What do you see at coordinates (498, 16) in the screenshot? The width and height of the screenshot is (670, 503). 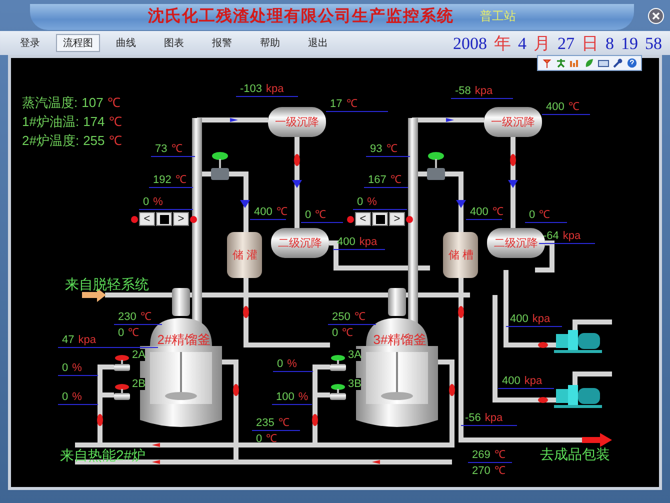 I see `station-label: 普工站` at bounding box center [498, 16].